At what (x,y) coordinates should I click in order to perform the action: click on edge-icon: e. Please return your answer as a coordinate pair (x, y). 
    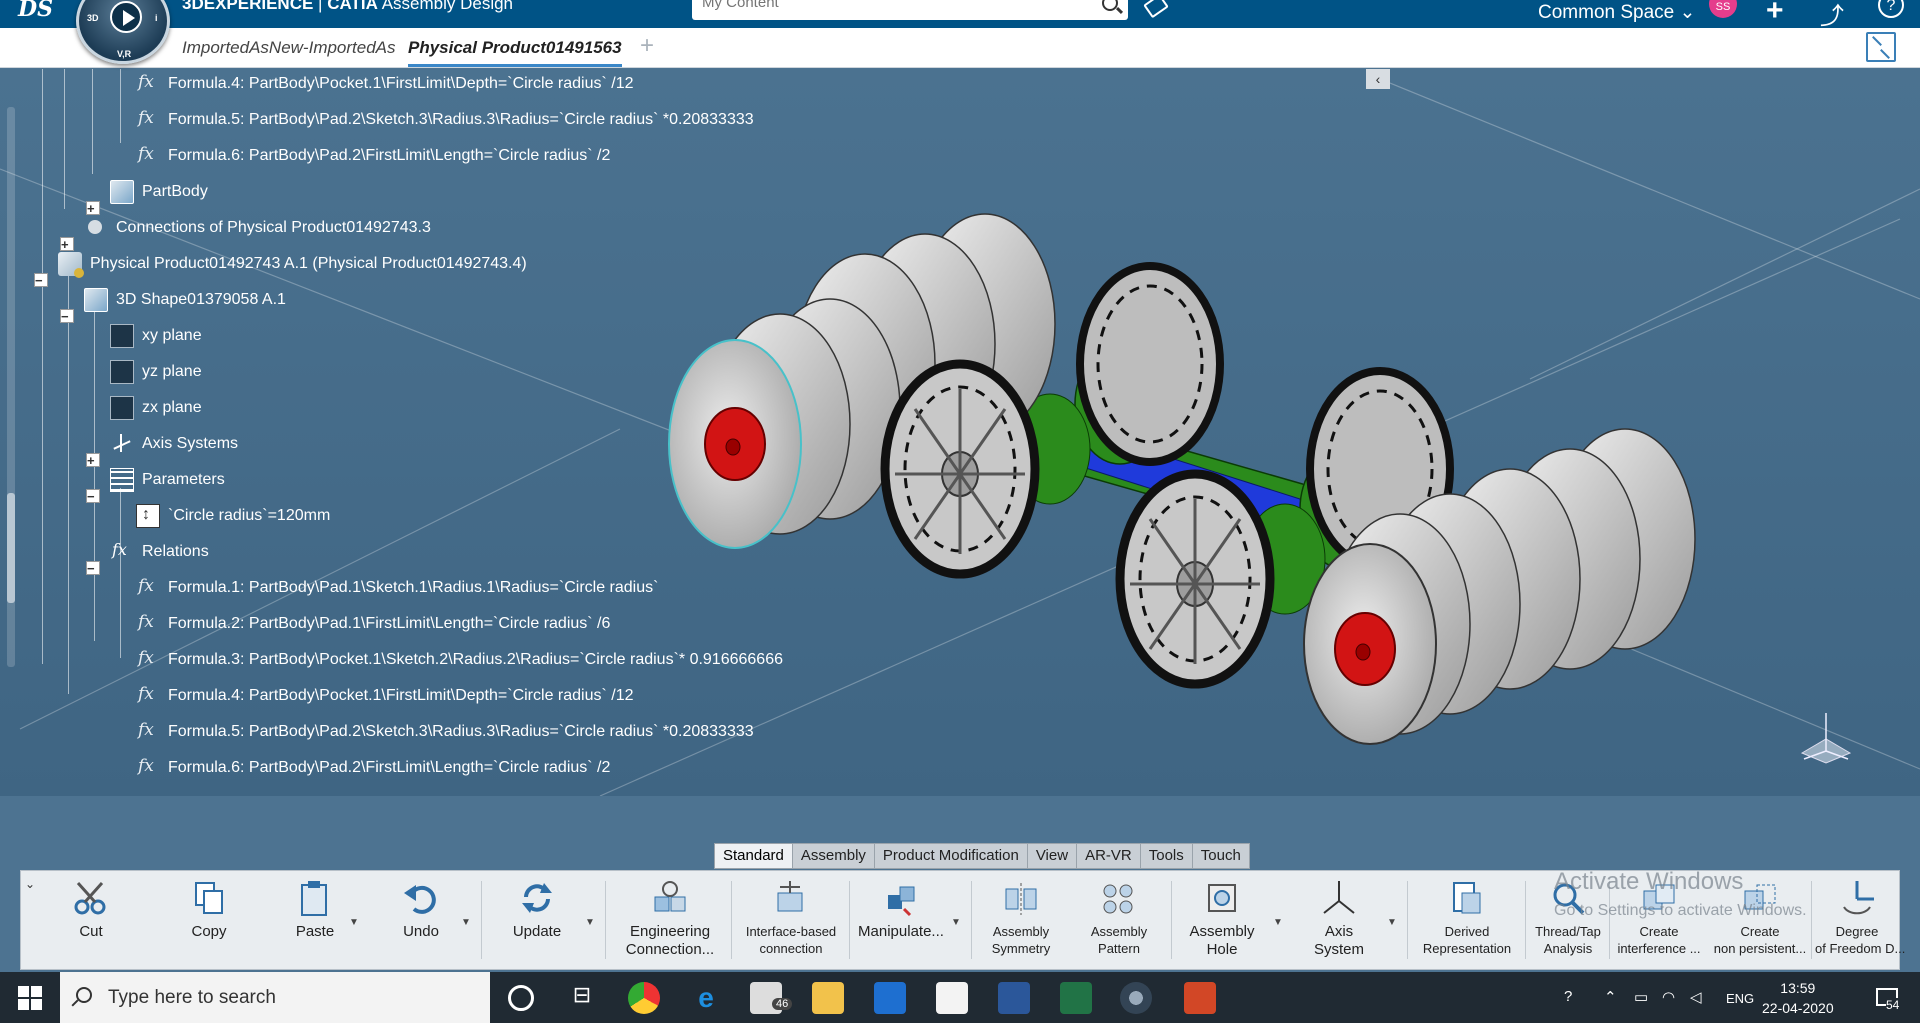
    Looking at the image, I should click on (706, 998).